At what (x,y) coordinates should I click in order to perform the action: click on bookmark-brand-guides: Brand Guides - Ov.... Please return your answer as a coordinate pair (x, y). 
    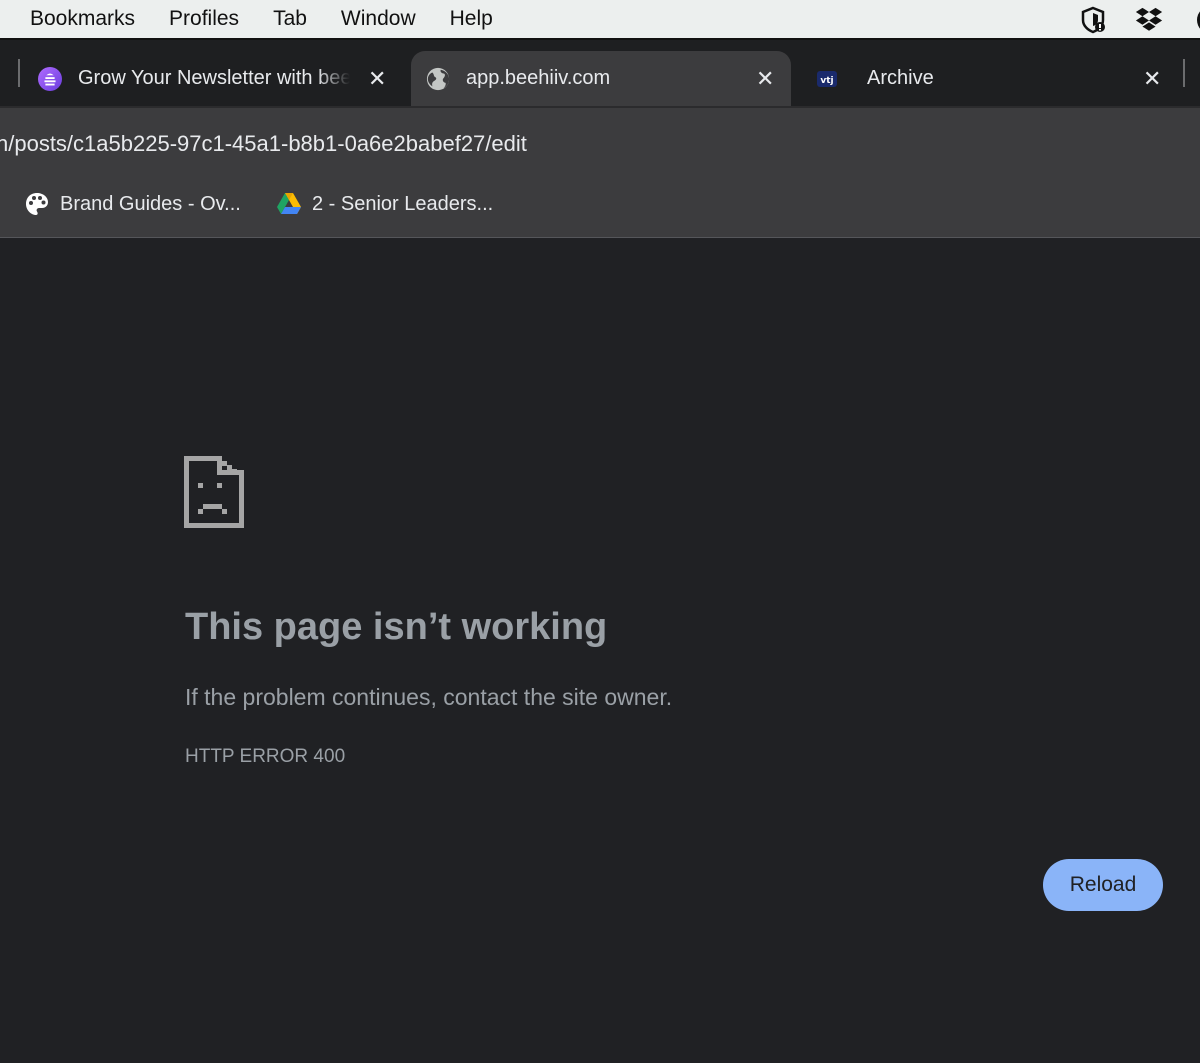
    Looking at the image, I should click on (132, 204).